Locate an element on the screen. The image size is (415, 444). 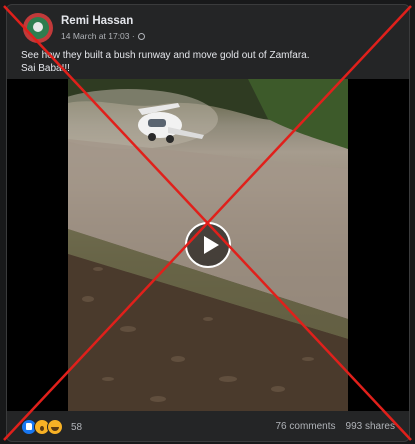
engagement-stats: 76 comments 993 shares is located at coordinates (335, 426).